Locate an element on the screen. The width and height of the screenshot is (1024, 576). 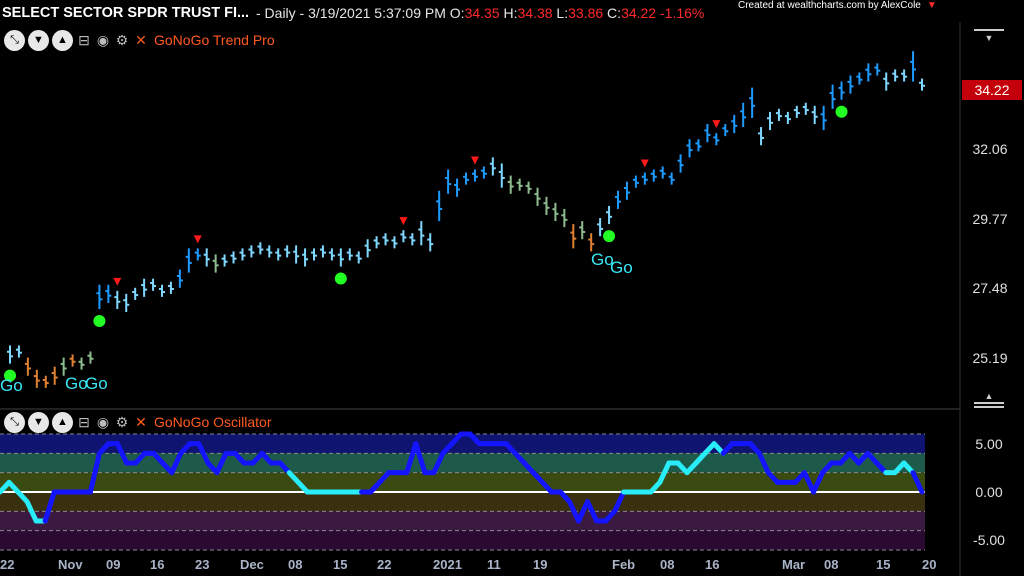
date-tick-label: Feb is located at coordinates (624, 564).